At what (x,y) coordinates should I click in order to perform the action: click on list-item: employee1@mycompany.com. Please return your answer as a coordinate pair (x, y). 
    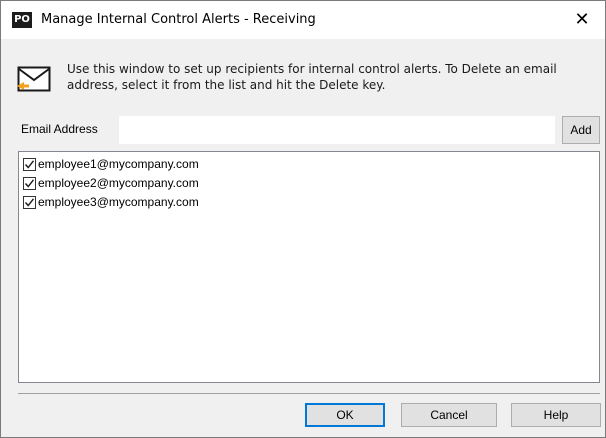
    Looking at the image, I should click on (303, 164).